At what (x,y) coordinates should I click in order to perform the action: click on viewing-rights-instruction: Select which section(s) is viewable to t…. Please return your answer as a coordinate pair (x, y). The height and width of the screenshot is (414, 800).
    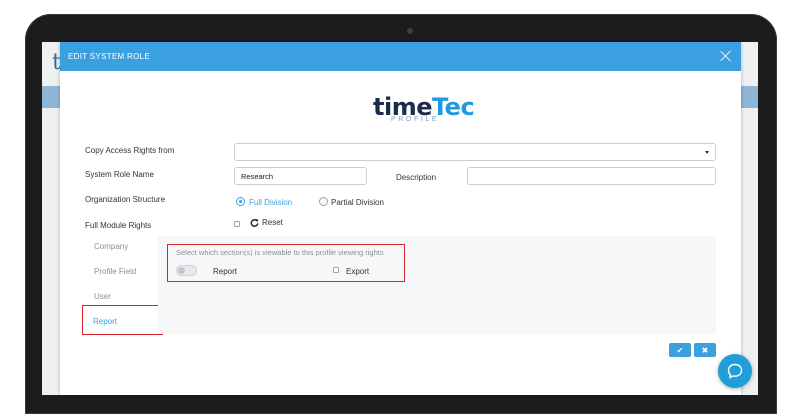
    Looking at the image, I should click on (280, 252).